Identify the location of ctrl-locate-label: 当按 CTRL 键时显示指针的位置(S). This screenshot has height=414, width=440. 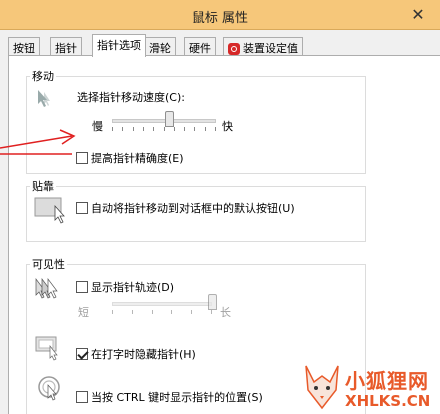
(177, 397).